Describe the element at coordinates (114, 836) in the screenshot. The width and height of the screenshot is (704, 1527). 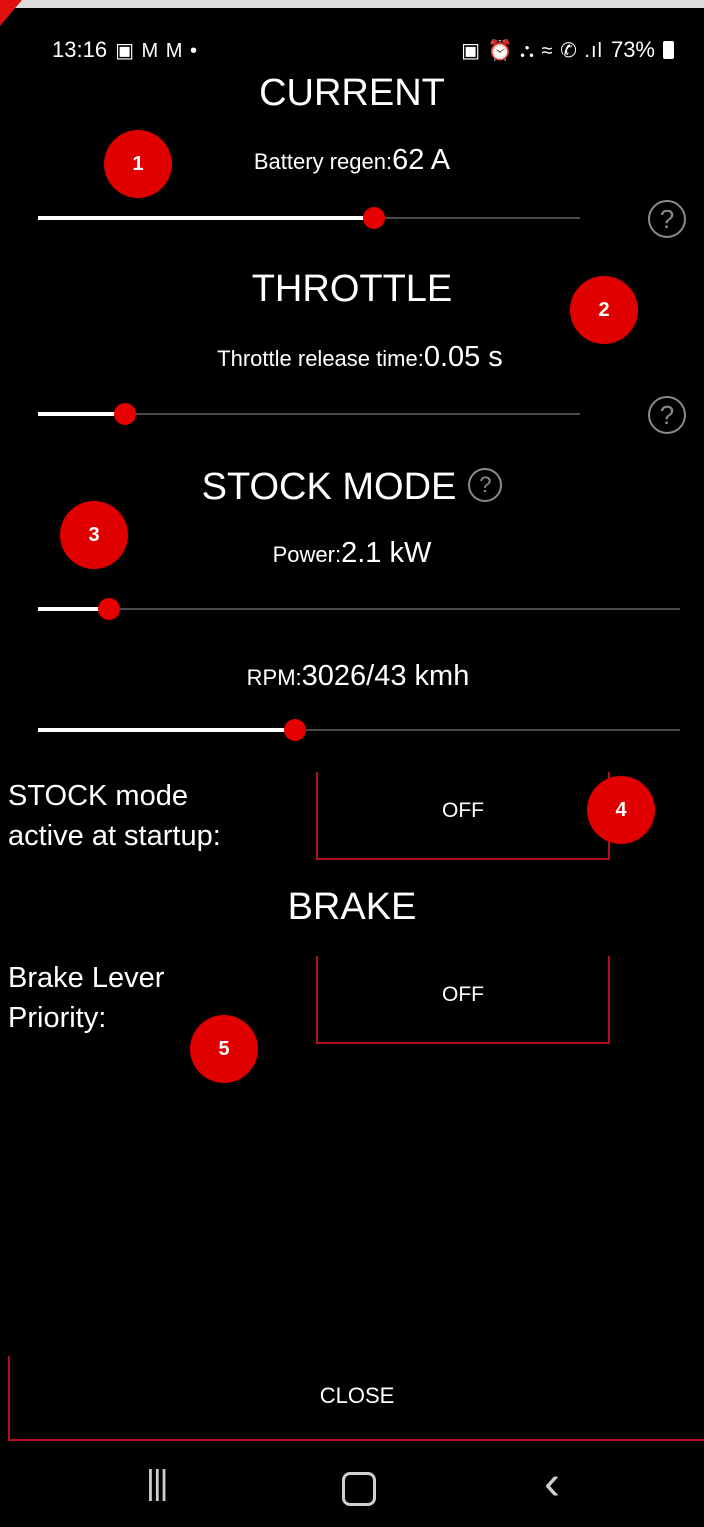
I see `stock-startup-label-line2: active at startup:` at that location.